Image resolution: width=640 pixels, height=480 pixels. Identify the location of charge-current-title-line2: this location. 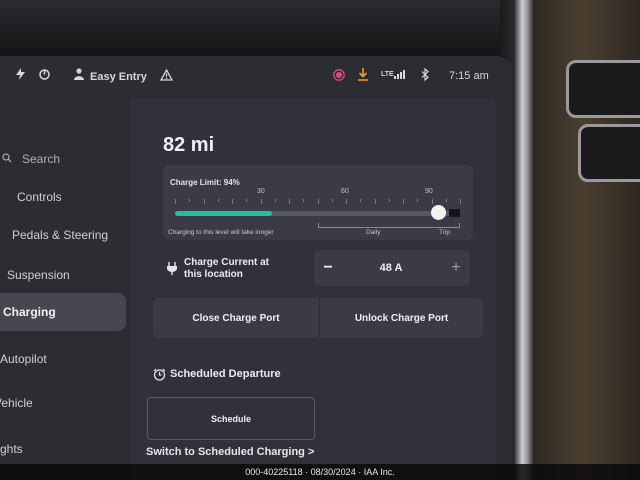
(213, 274).